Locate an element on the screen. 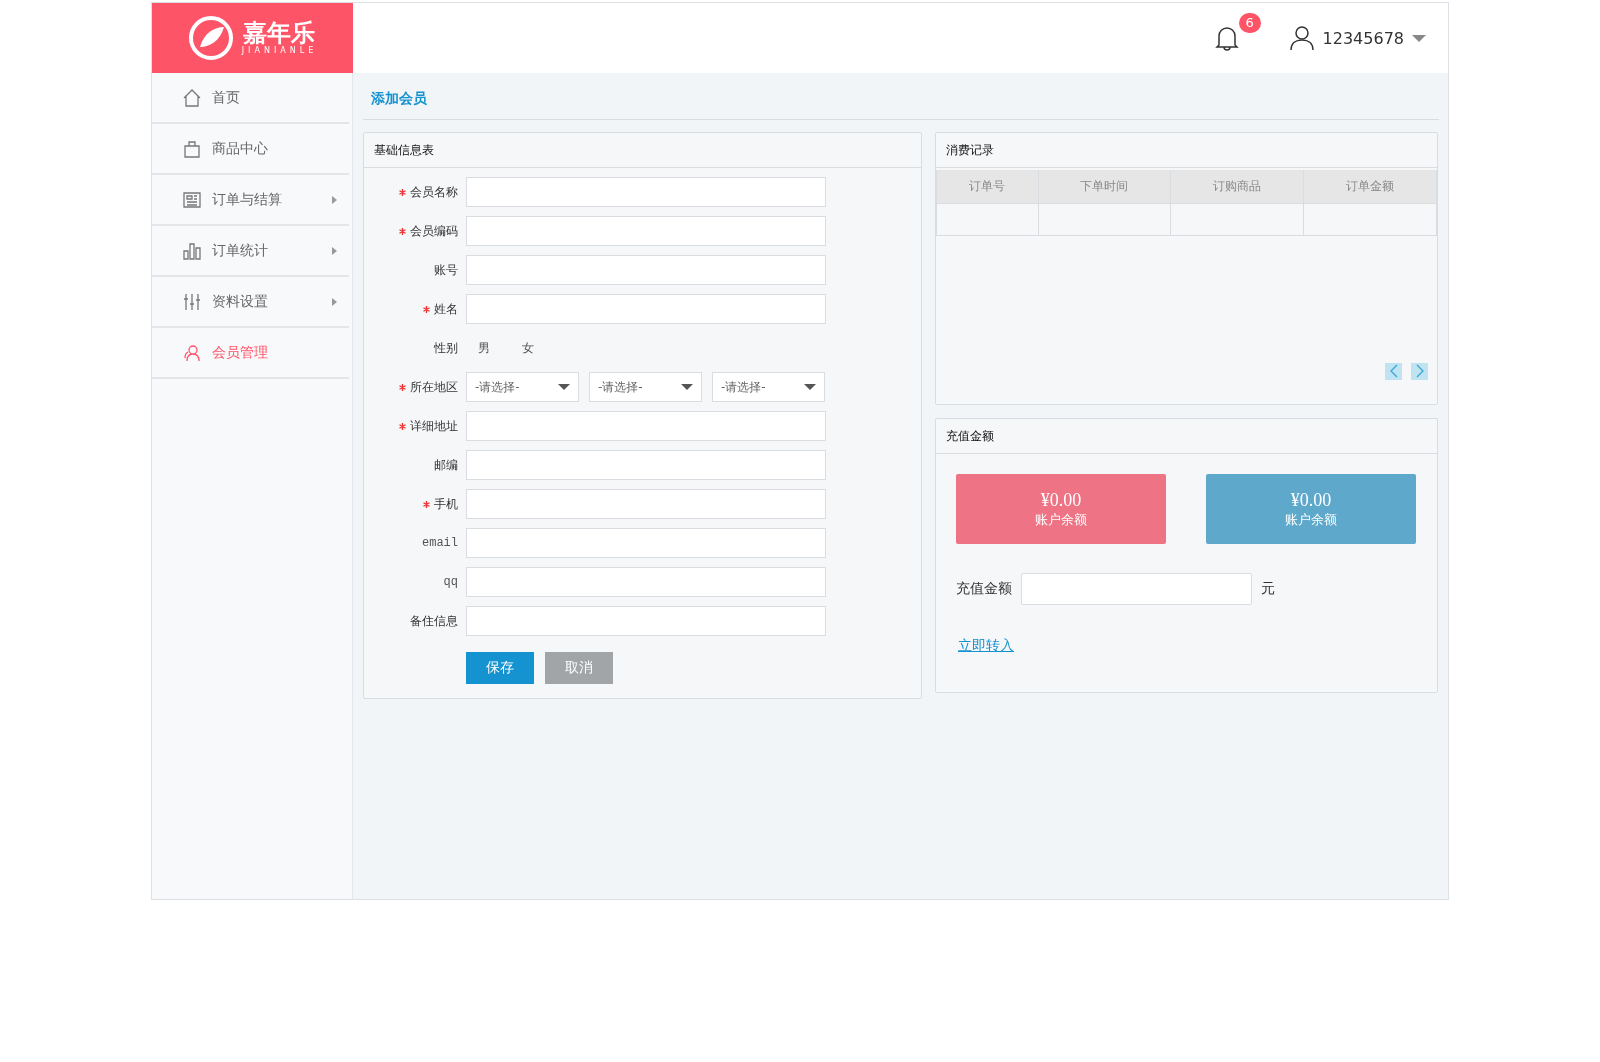 This screenshot has height=1062, width=1600. panel-title: 充值金额 is located at coordinates (970, 436).